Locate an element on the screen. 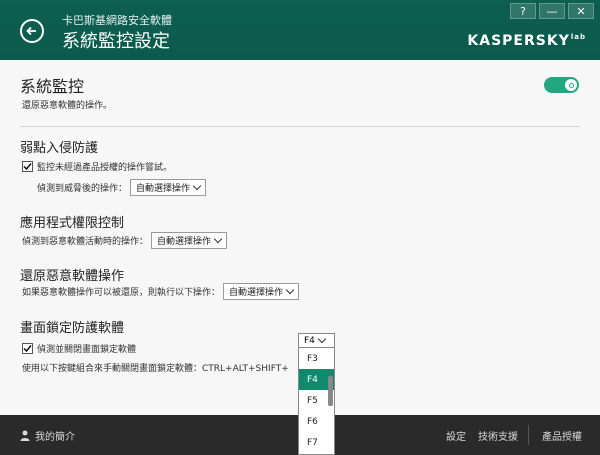 The image size is (600, 455). rollback-action-label: 如果惡意軟體操作可以被還原，則執行以下操作： is located at coordinates (121, 293).